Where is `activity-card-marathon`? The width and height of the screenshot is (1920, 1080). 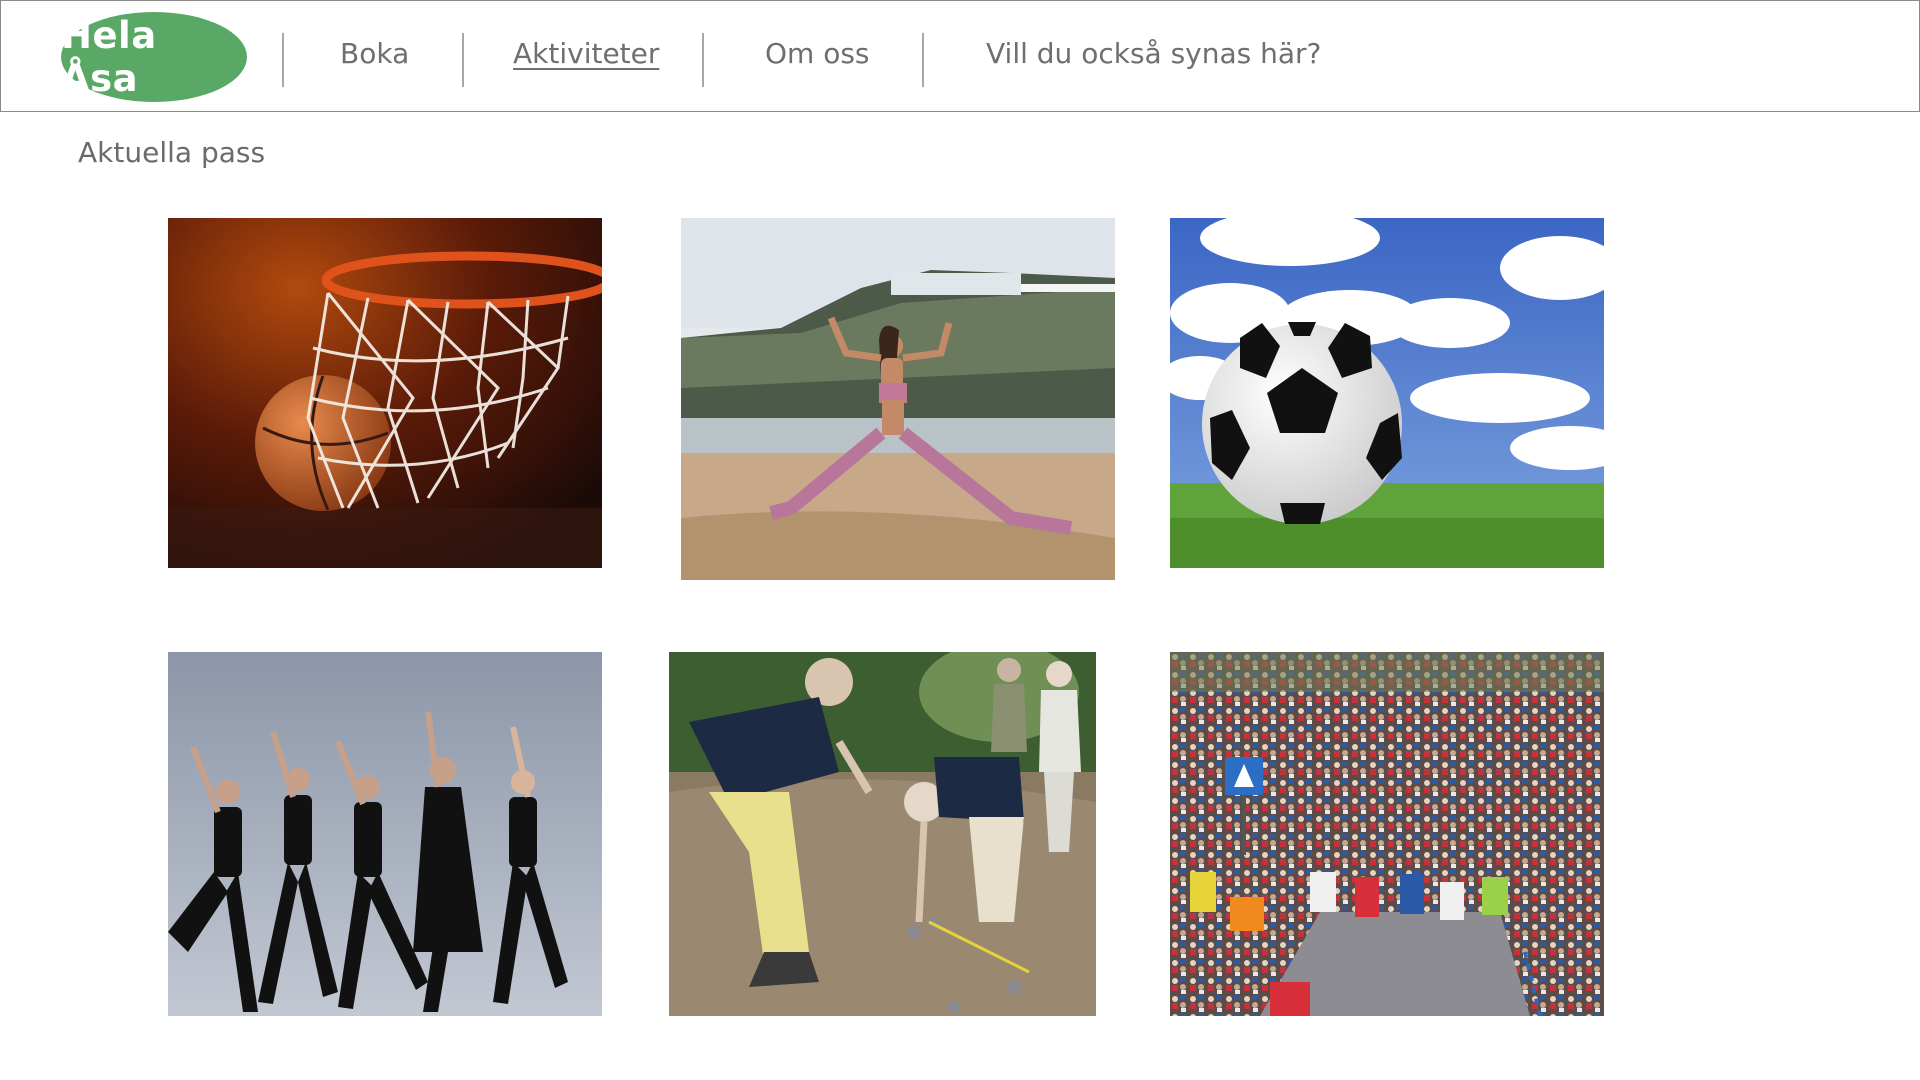 activity-card-marathon is located at coordinates (1387, 834).